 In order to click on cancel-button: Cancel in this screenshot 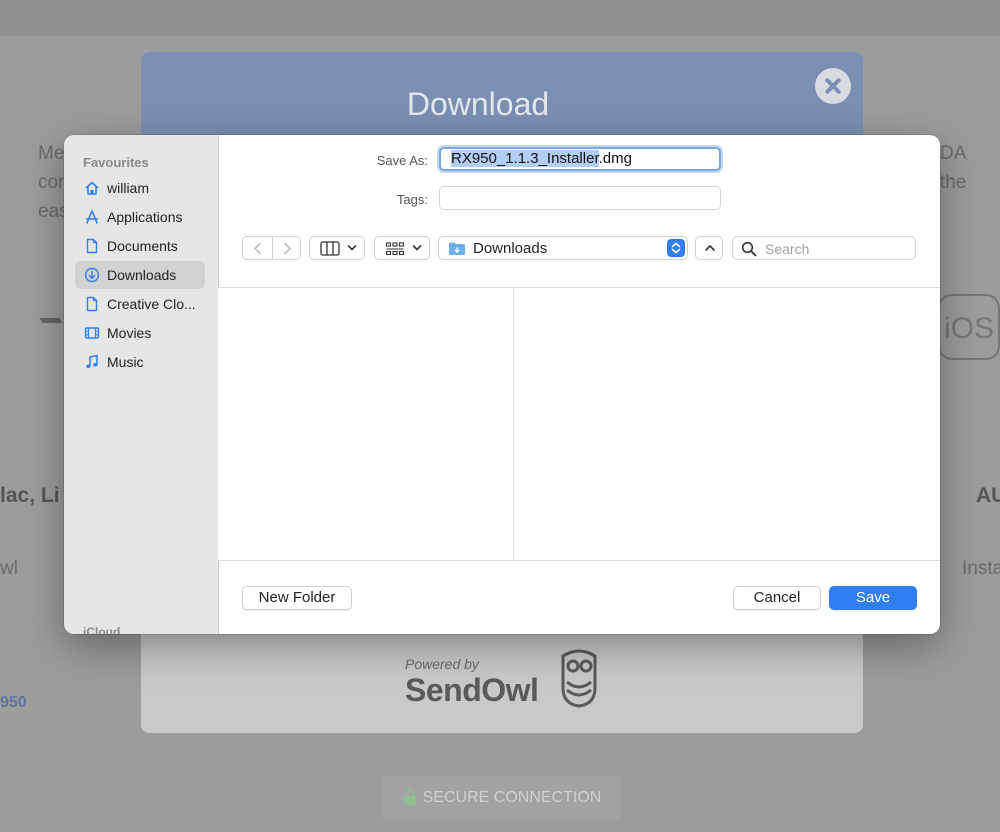, I will do `click(777, 598)`.